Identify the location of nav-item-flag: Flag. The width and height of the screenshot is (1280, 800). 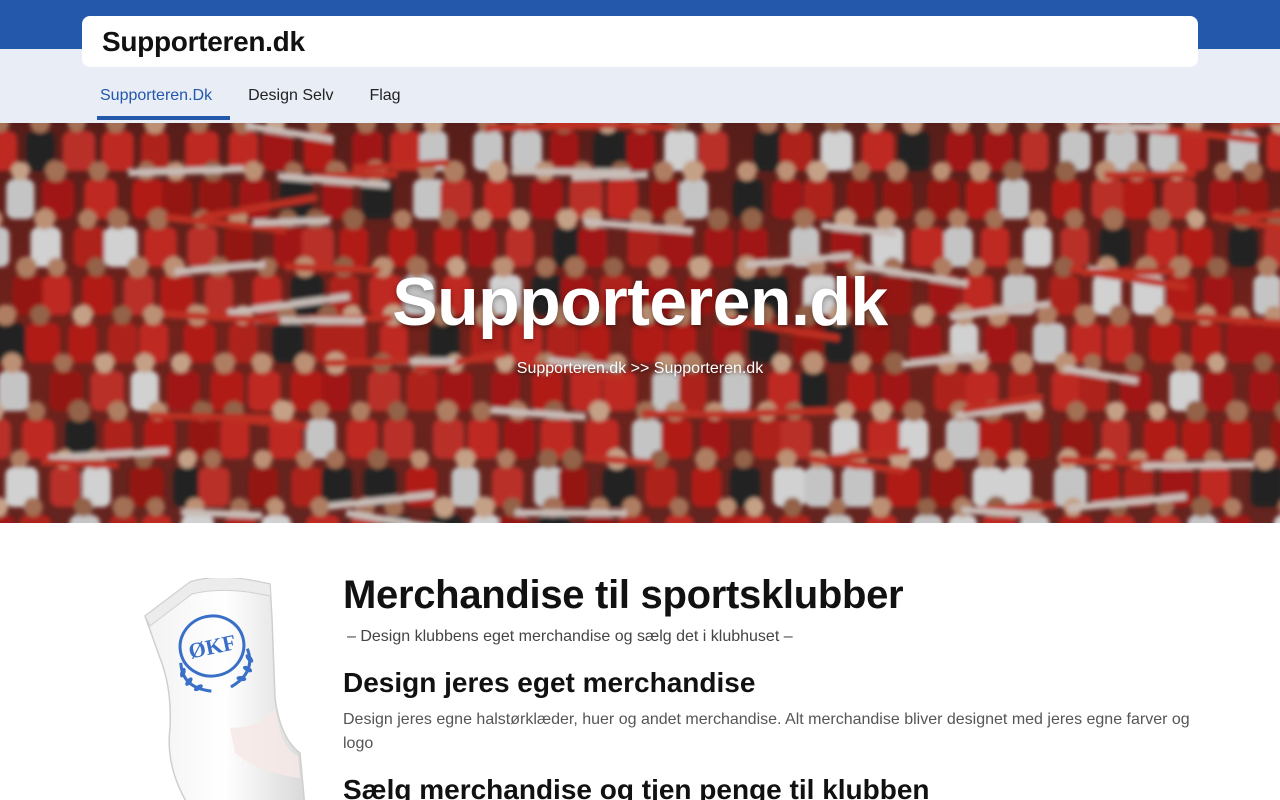
(384, 99).